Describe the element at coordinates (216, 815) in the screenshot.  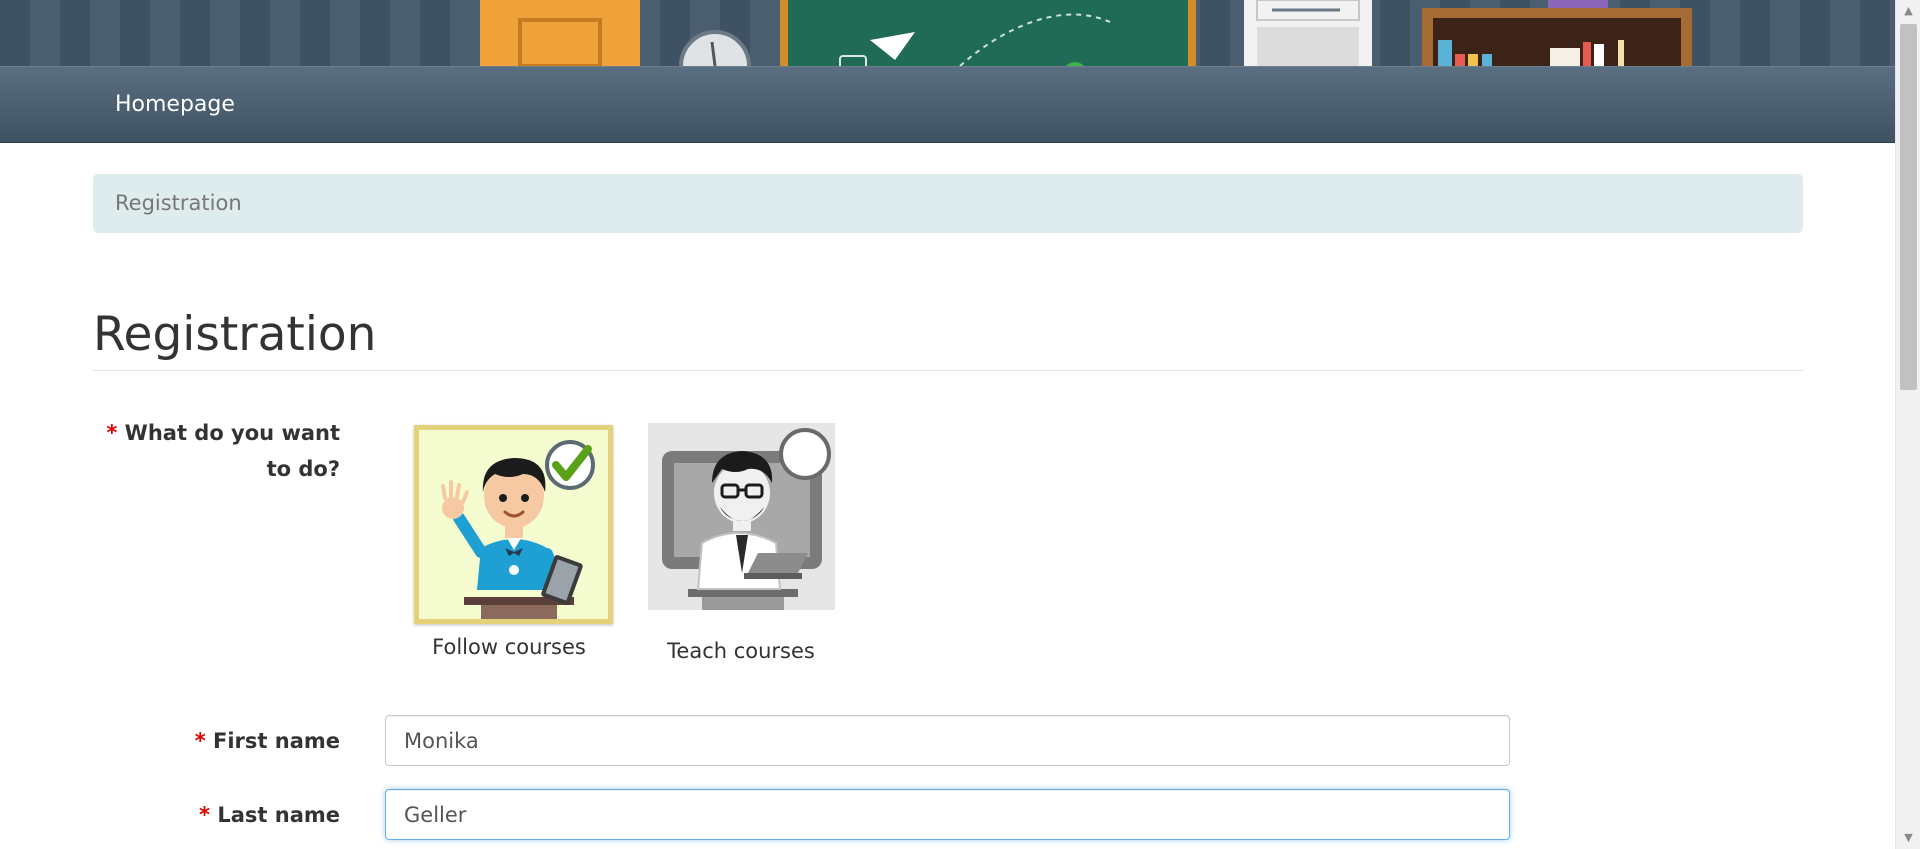
I see `last-name-label: * Last name` at that location.